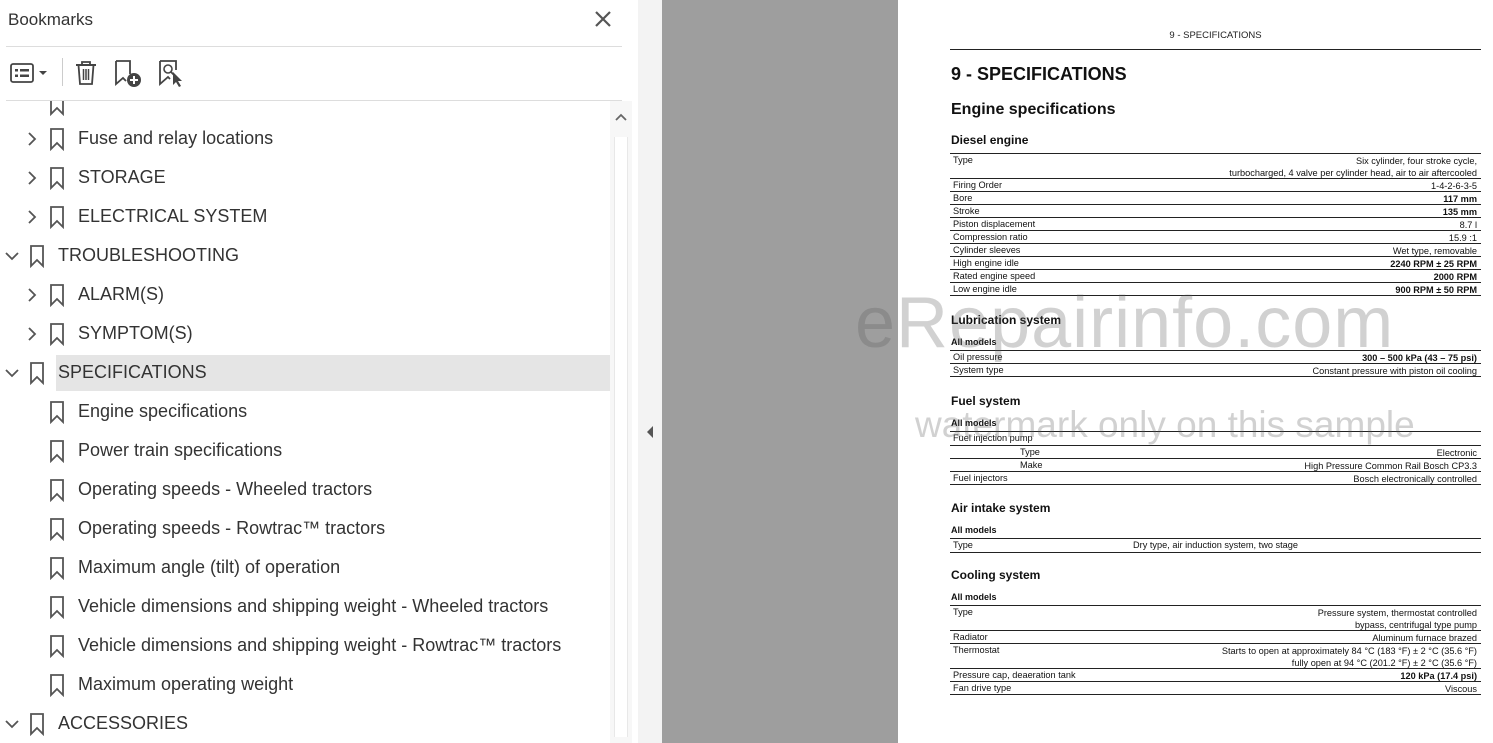 The width and height of the screenshot is (1493, 743). What do you see at coordinates (51, 19) in the screenshot?
I see `panel-title: Bookmarks` at bounding box center [51, 19].